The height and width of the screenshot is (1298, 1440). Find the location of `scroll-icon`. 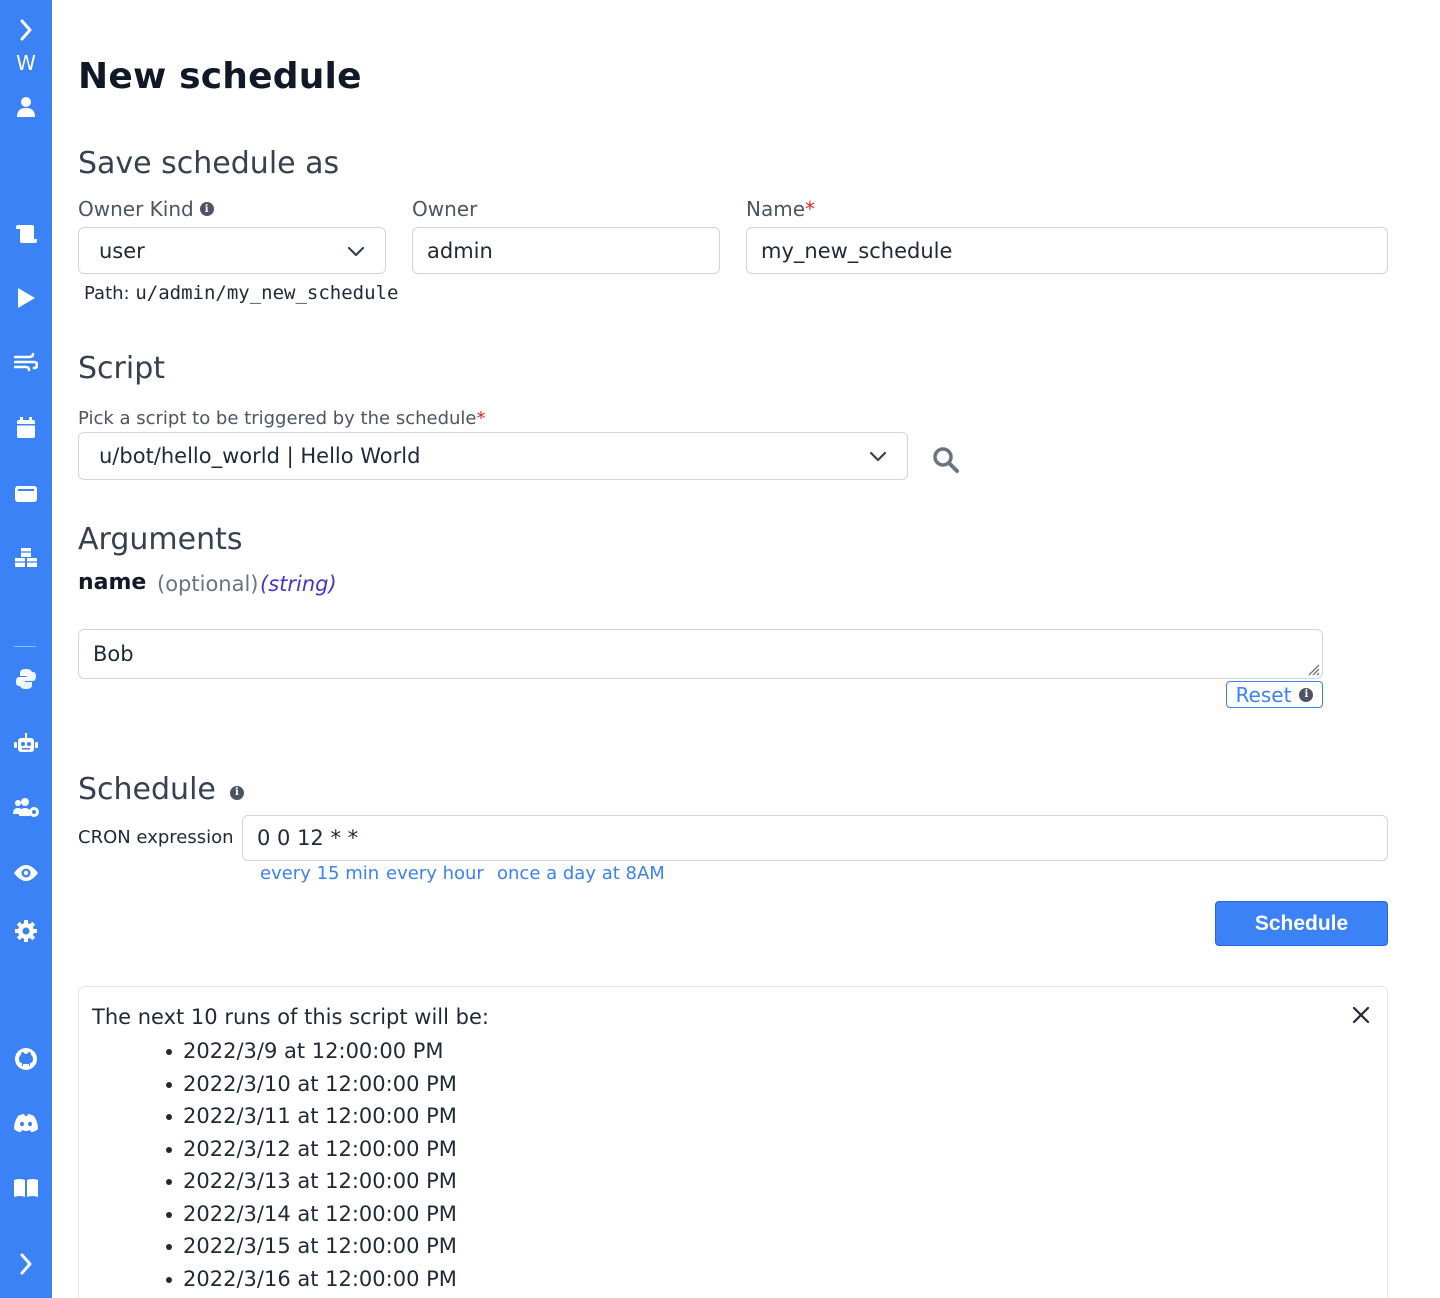

scroll-icon is located at coordinates (26, 234).